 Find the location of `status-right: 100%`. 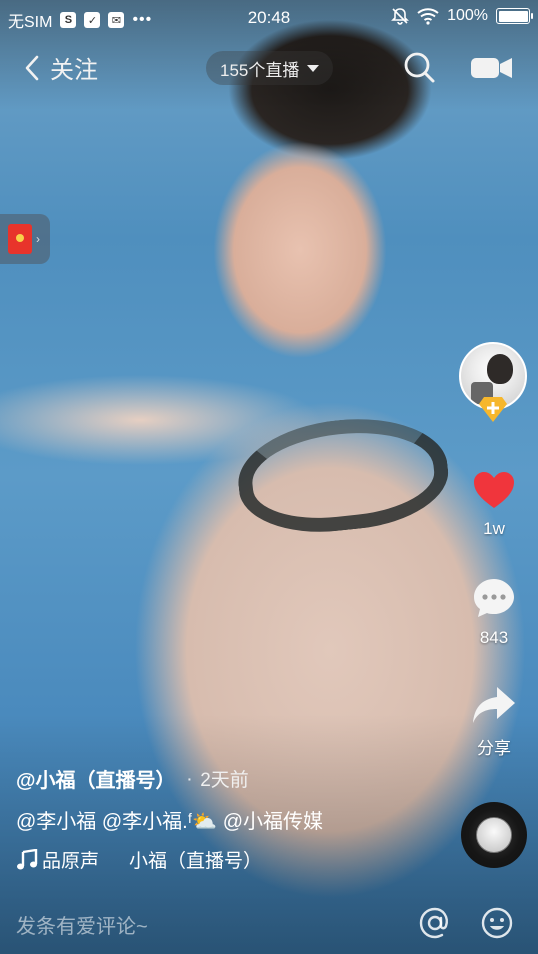

status-right: 100% is located at coordinates (462, 16).